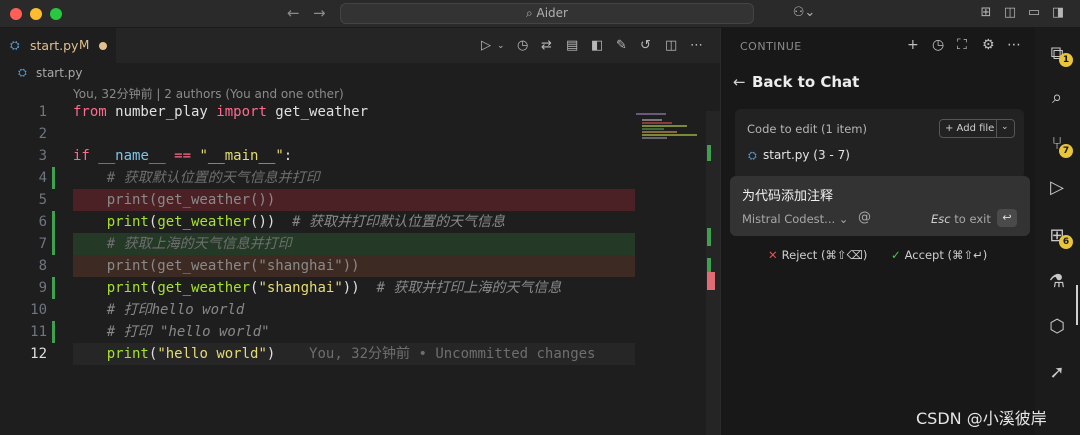  I want to click on modified-indicator: M, so click(84, 45).